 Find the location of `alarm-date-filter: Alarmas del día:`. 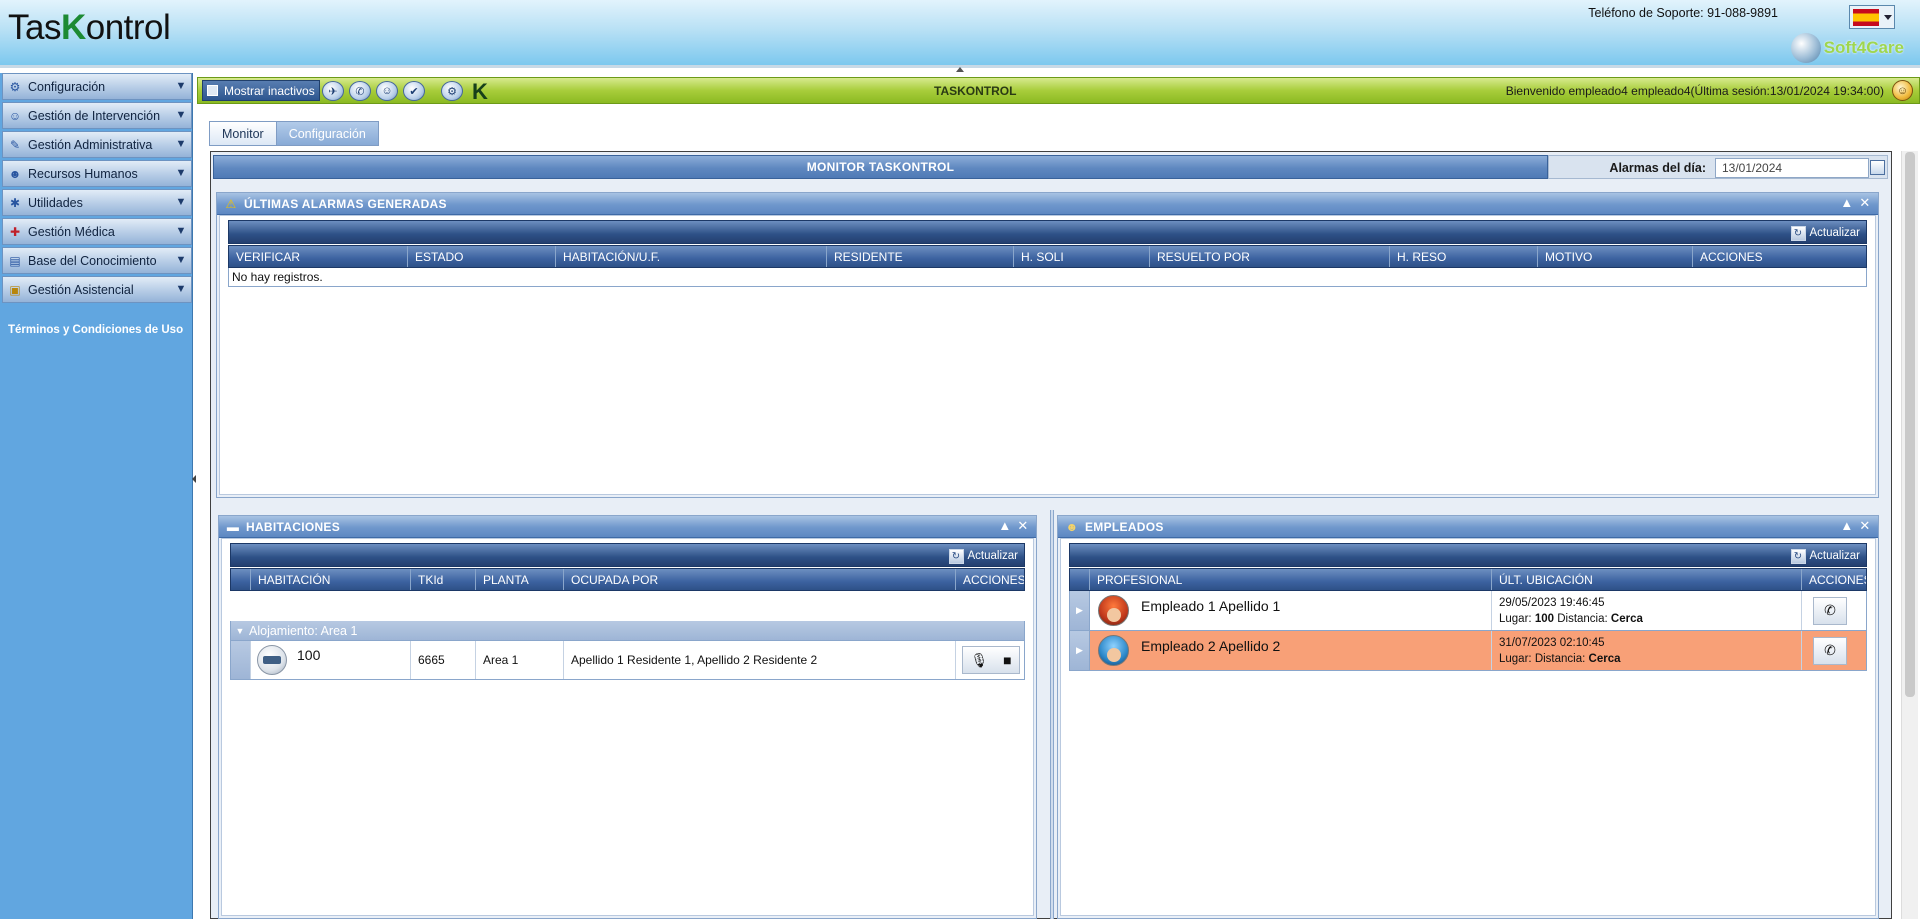

alarm-date-filter: Alarmas del día: is located at coordinates (1718, 167).